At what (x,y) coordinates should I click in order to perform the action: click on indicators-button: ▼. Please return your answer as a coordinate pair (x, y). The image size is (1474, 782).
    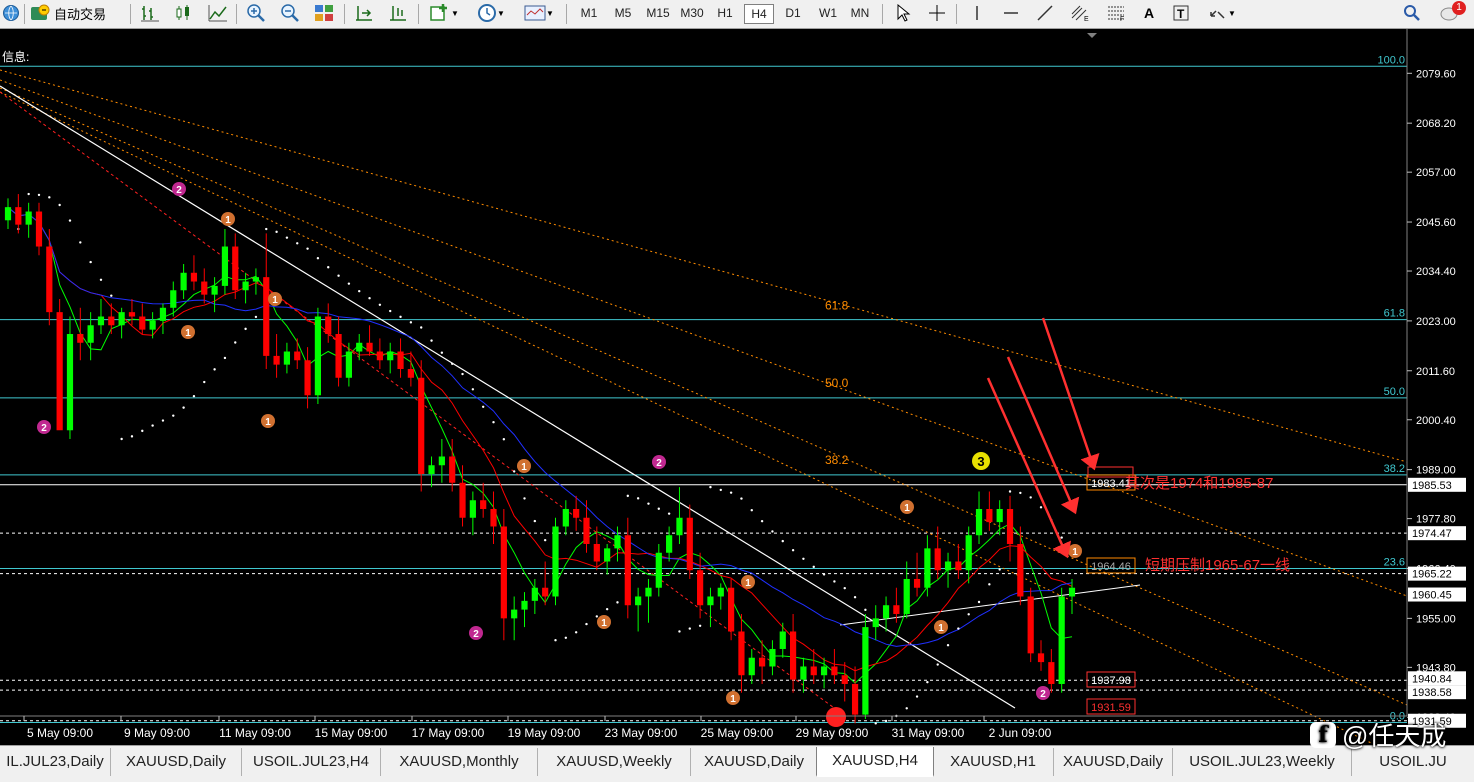
    Looking at the image, I should click on (444, 13).